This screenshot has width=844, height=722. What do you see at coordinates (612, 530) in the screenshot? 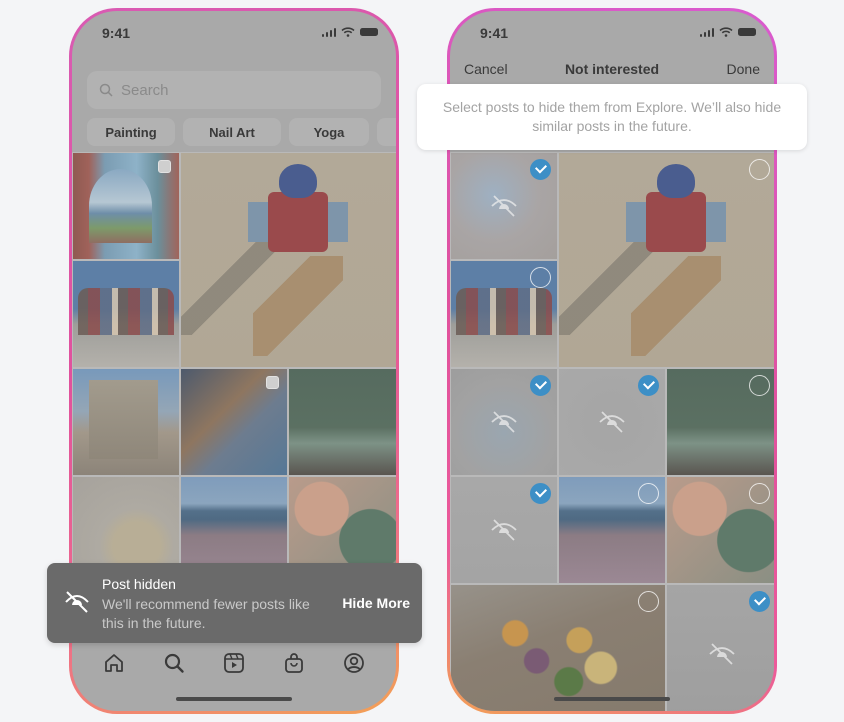
I see `tile-coast` at bounding box center [612, 530].